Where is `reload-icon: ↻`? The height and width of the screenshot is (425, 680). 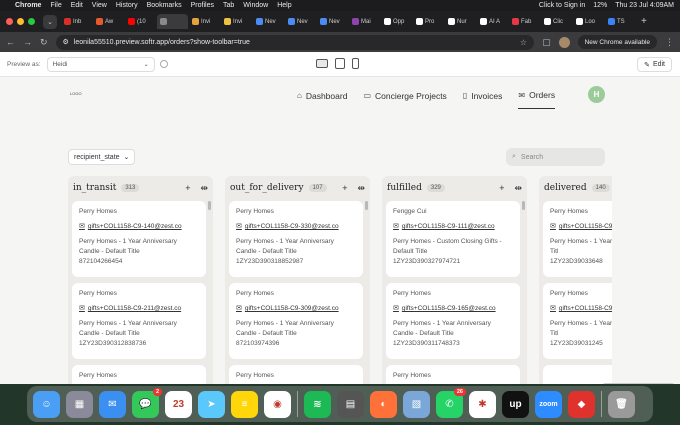 reload-icon: ↻ is located at coordinates (44, 42).